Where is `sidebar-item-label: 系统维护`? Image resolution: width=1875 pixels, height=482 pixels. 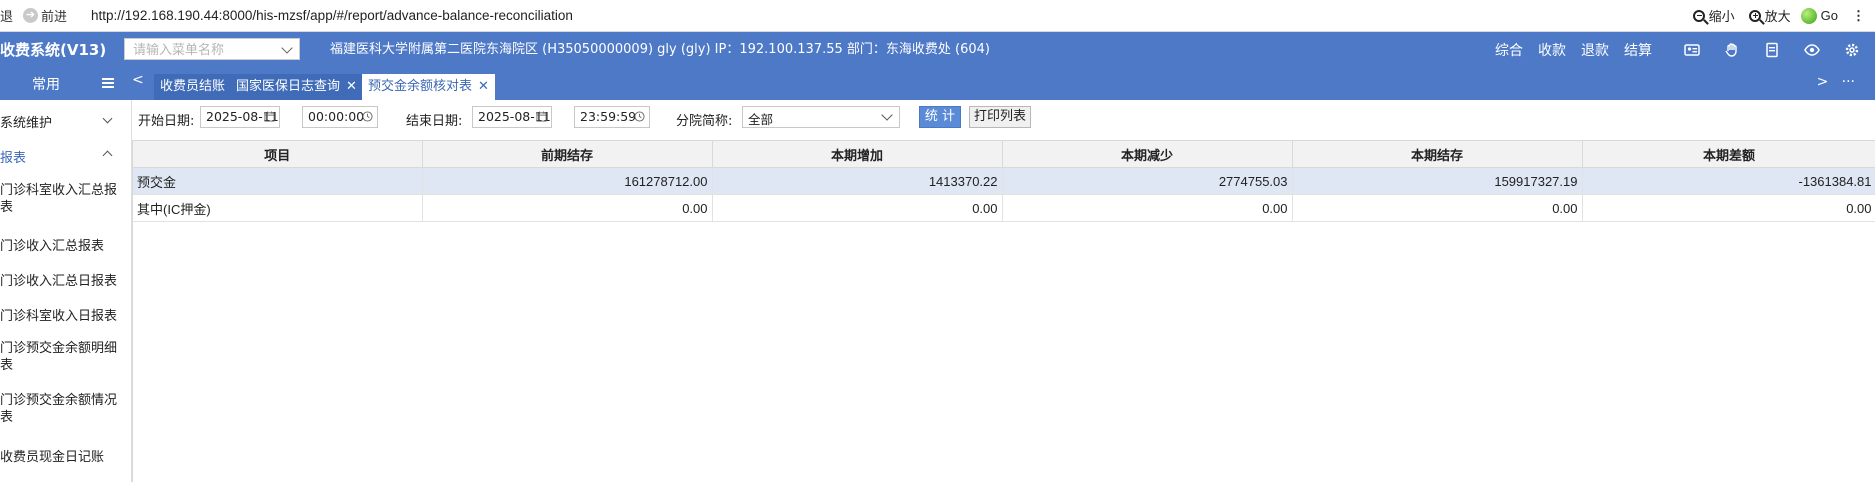
sidebar-item-label: 系统维护 is located at coordinates (26, 123).